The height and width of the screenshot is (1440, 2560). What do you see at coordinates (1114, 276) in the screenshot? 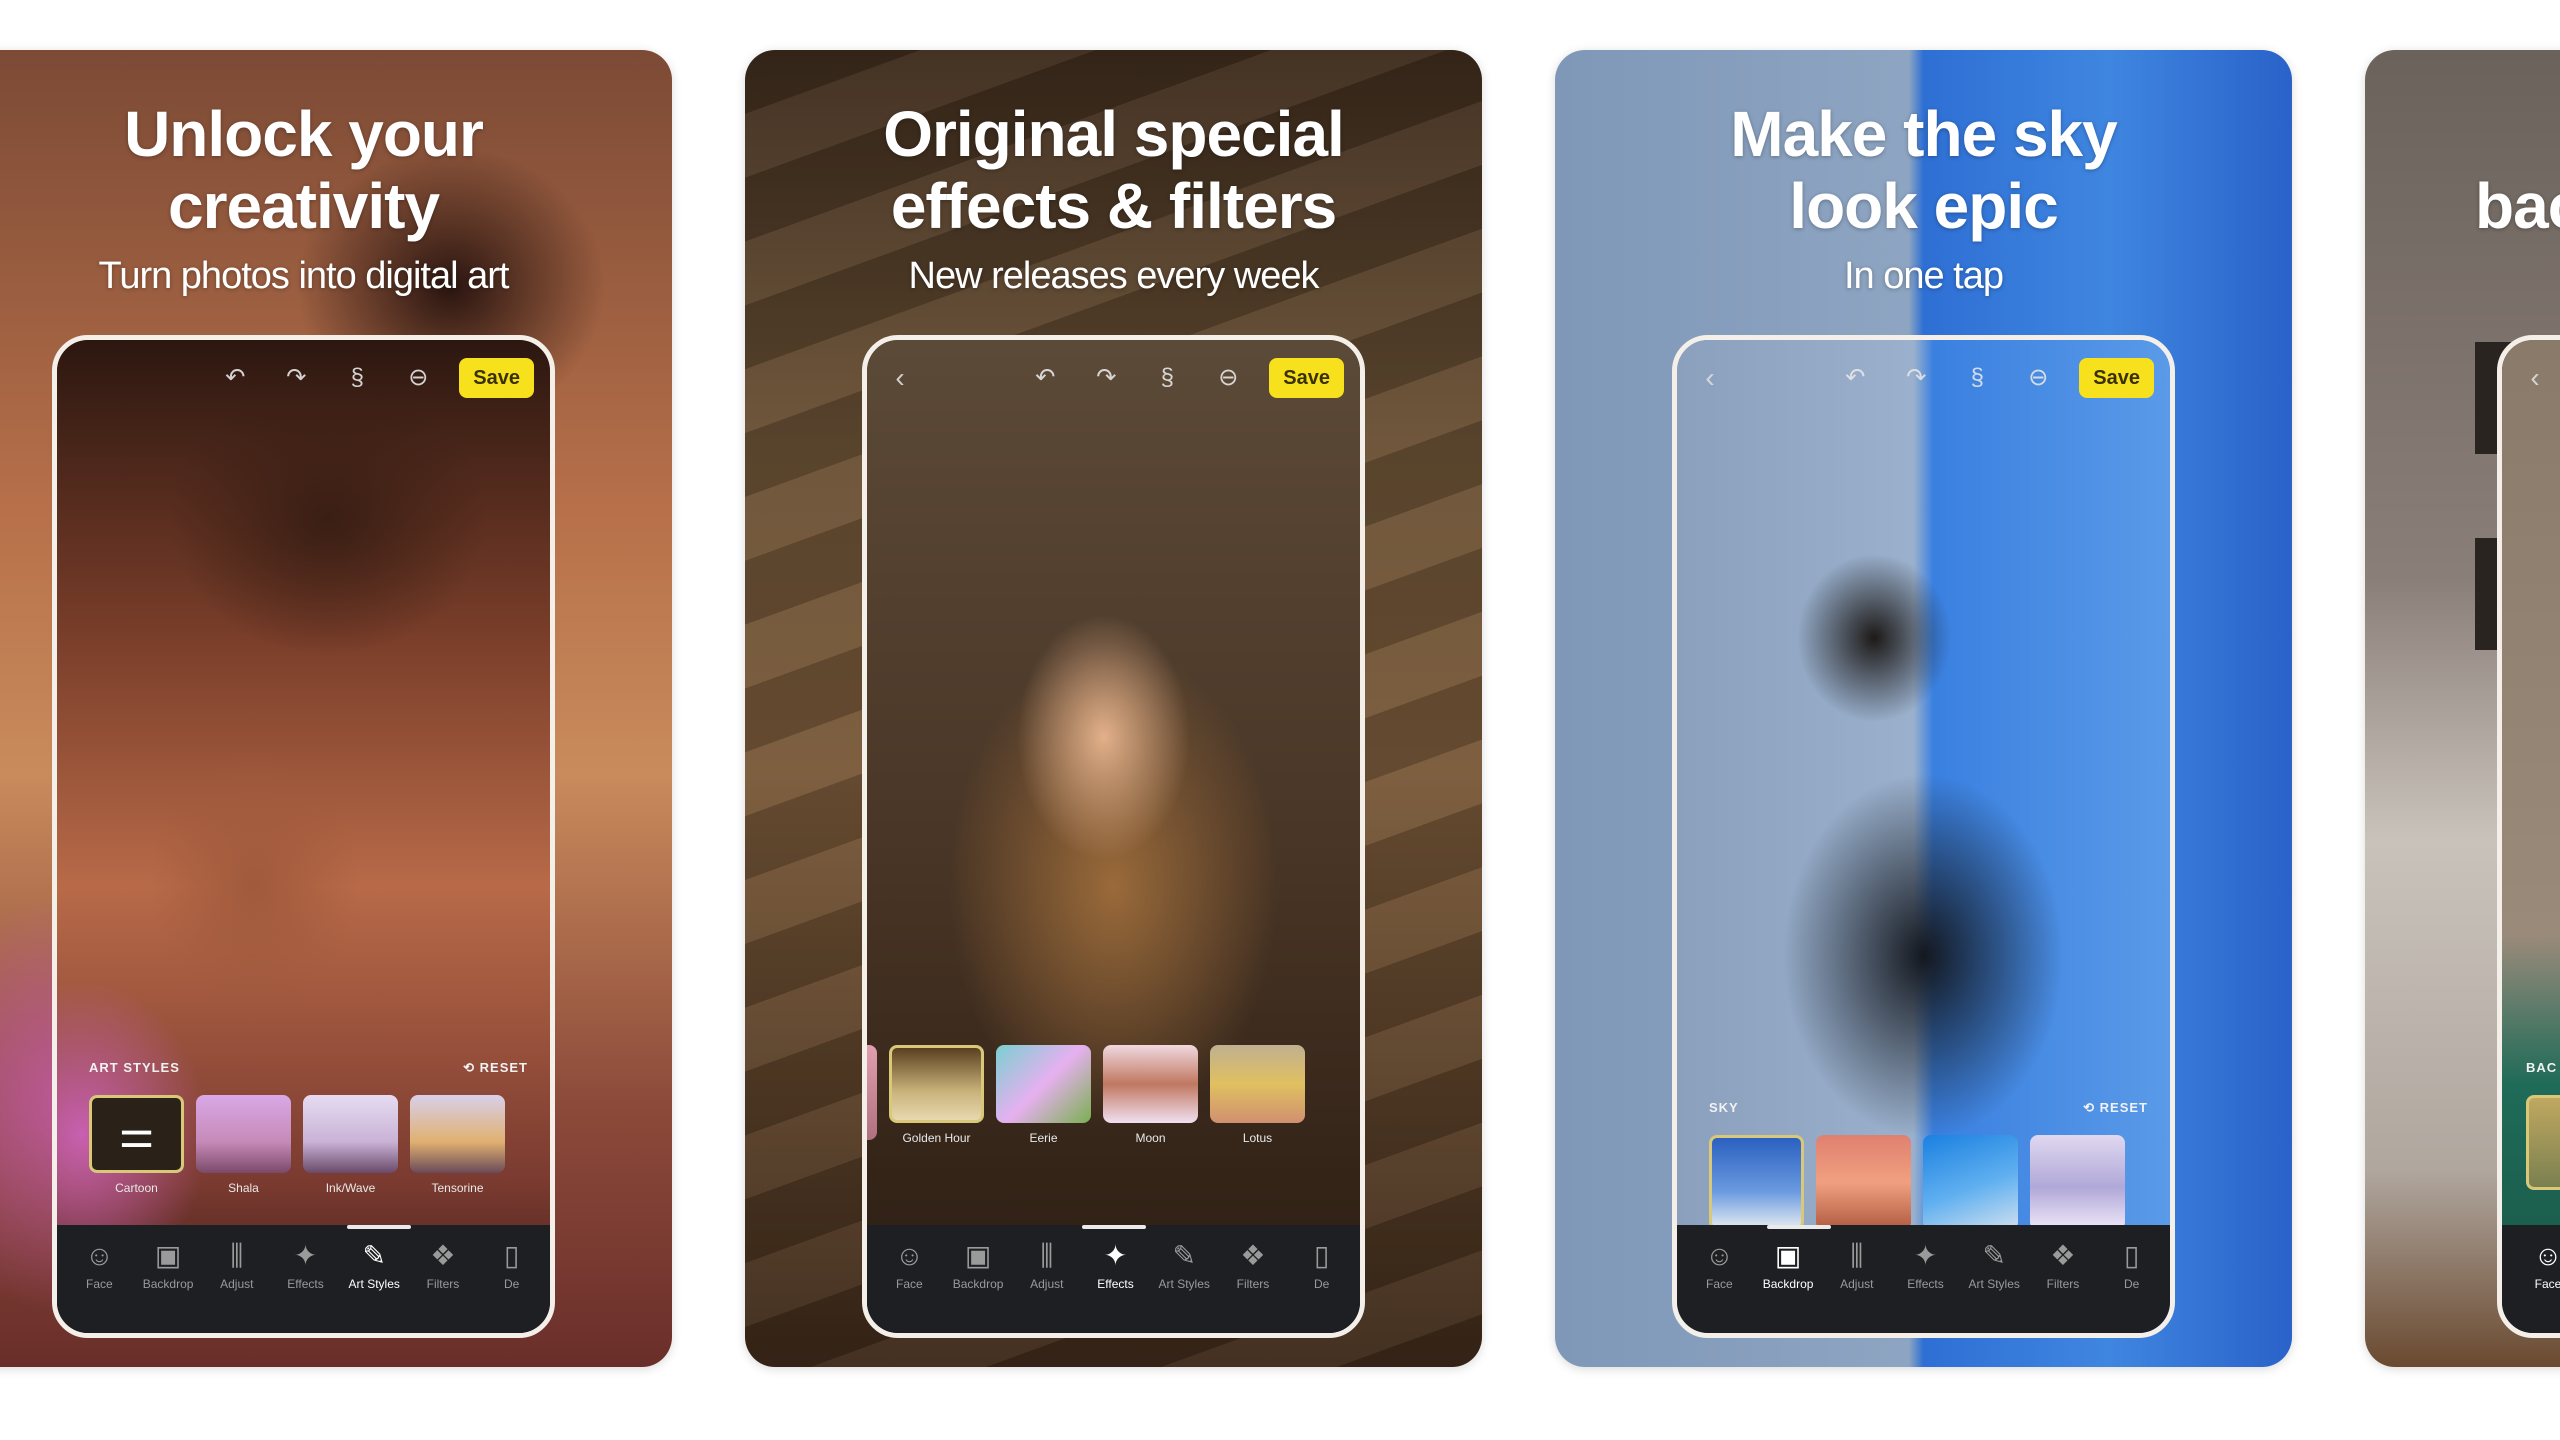
I see `card-subline: New releases every week` at bounding box center [1114, 276].